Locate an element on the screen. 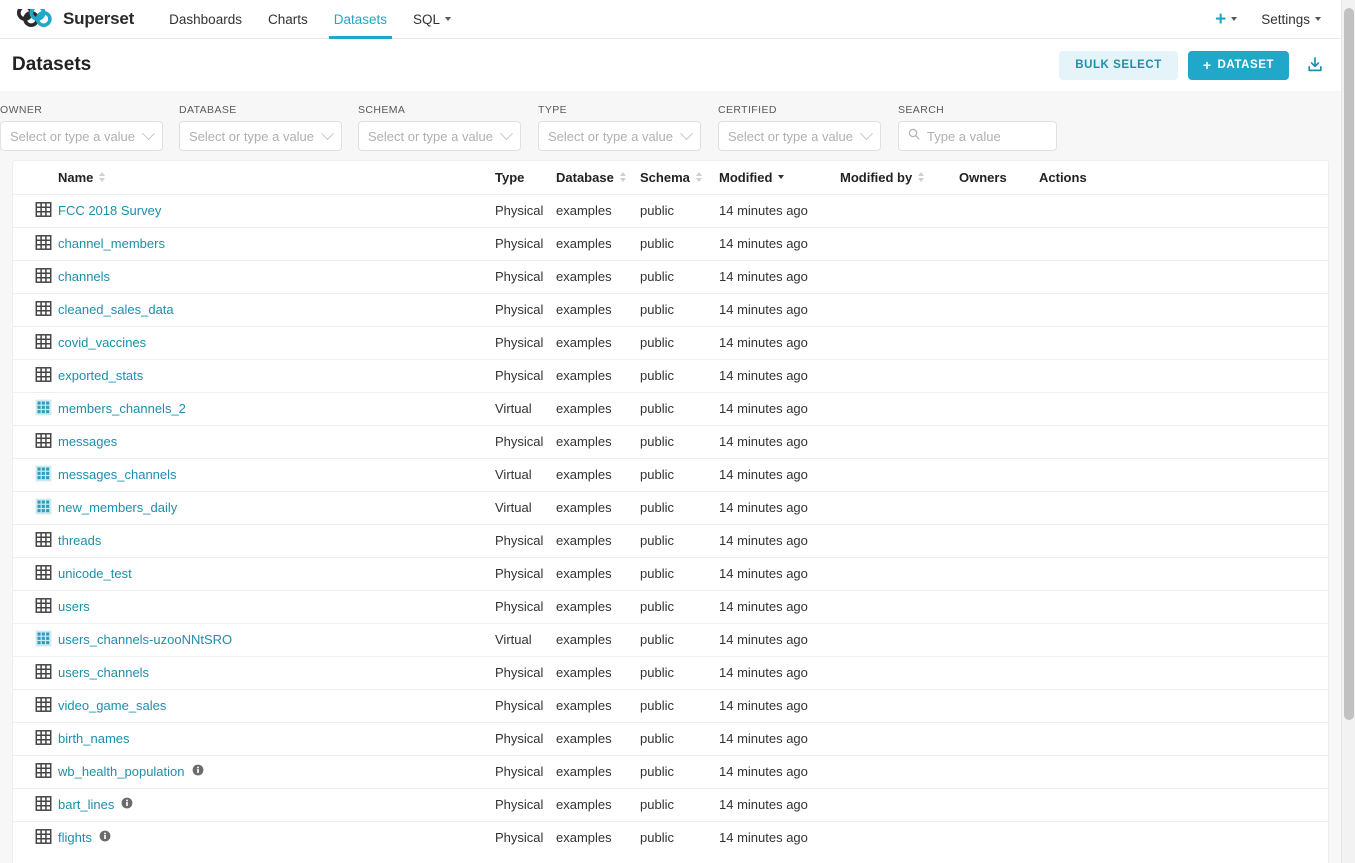 This screenshot has height=863, width=1355. dataset-link: users_channels is located at coordinates (103, 672).